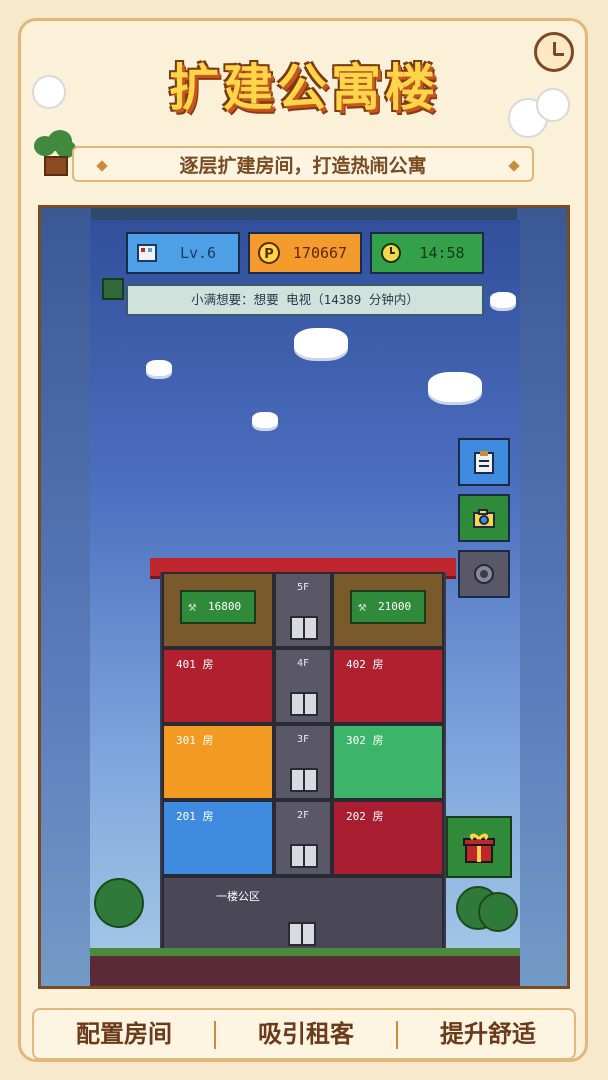 The image size is (608, 1080). I want to click on room-202: 202 房, so click(388, 838).